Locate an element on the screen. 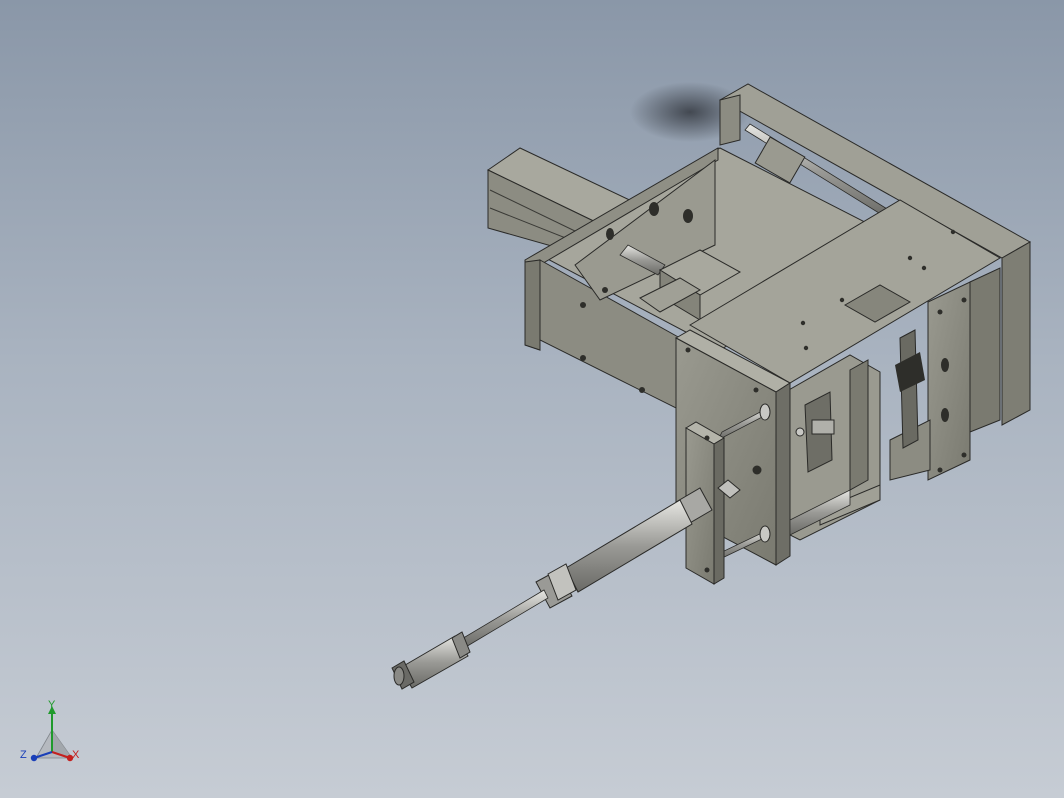 The height and width of the screenshot is (798, 1064). x-axis-label: X is located at coordinates (76, 755).